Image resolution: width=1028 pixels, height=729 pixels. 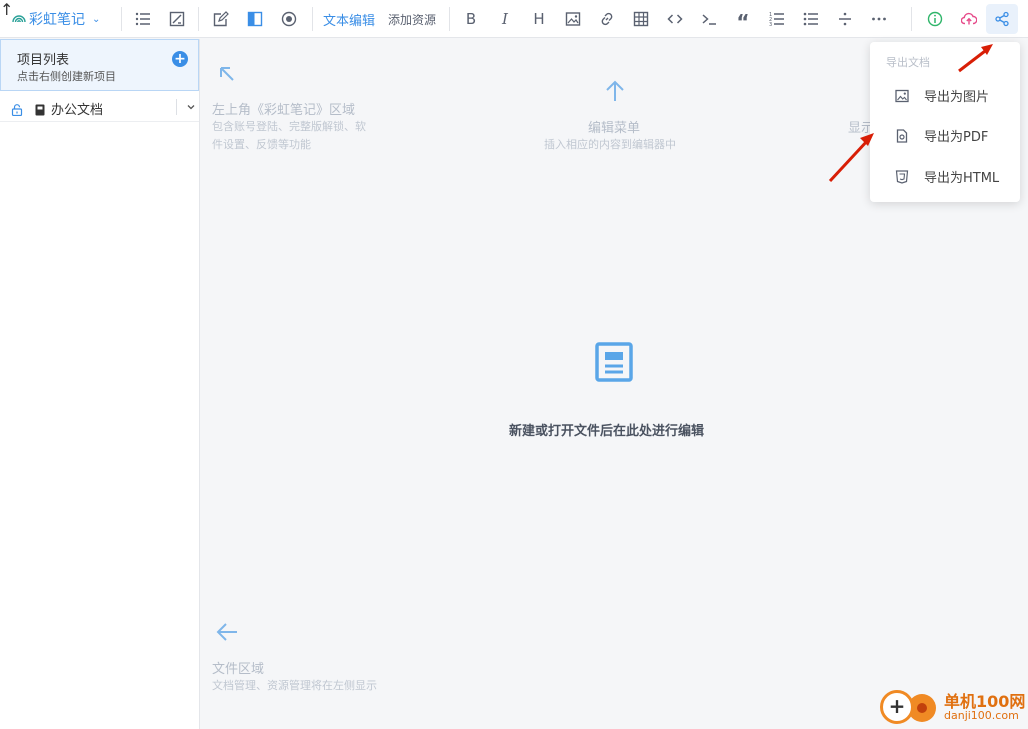 I want to click on arrow-up-left-icon, so click(x=227, y=76).